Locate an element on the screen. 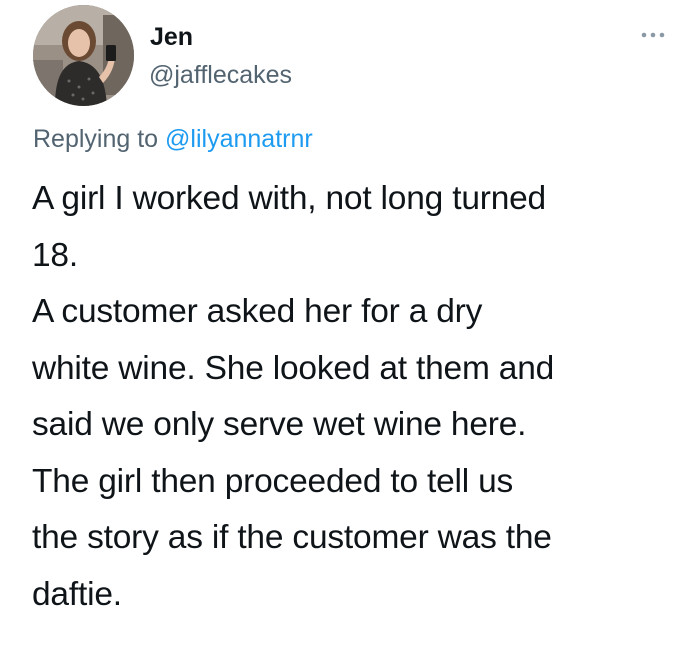  tweet-text-line: said we only serve wet wine here. is located at coordinates (279, 424).